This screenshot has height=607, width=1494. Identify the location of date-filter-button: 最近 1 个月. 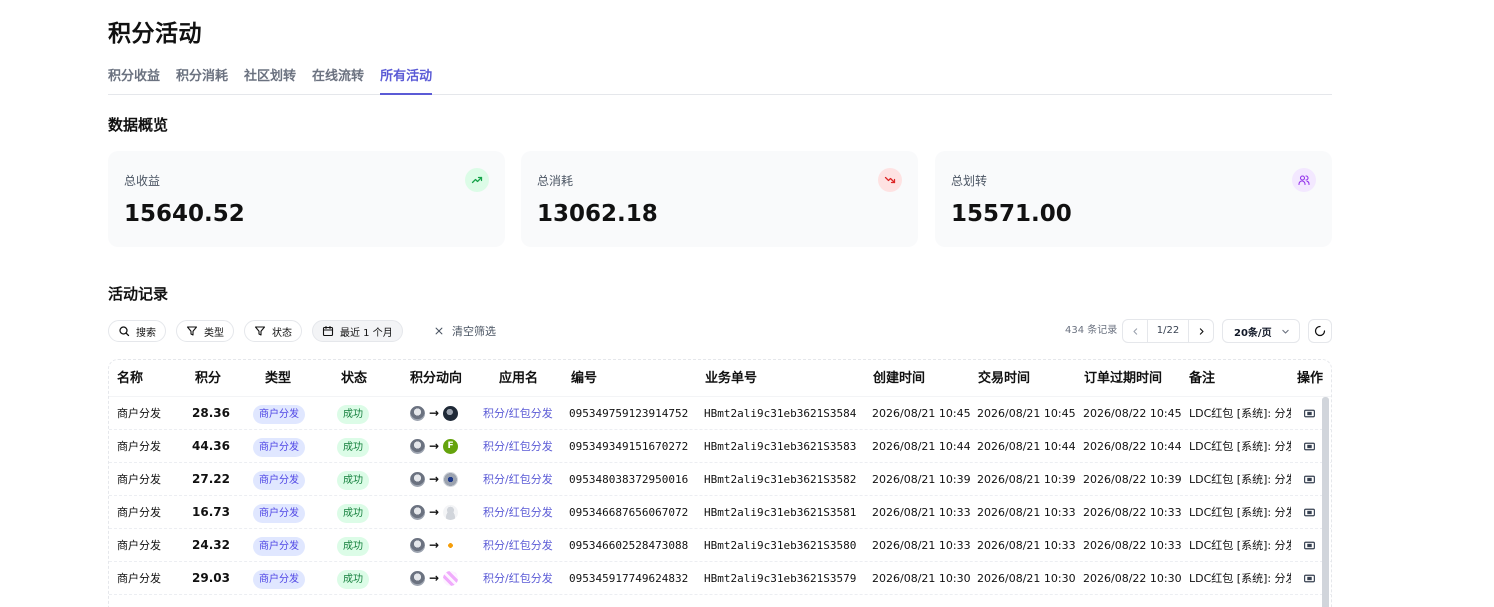
(357, 331).